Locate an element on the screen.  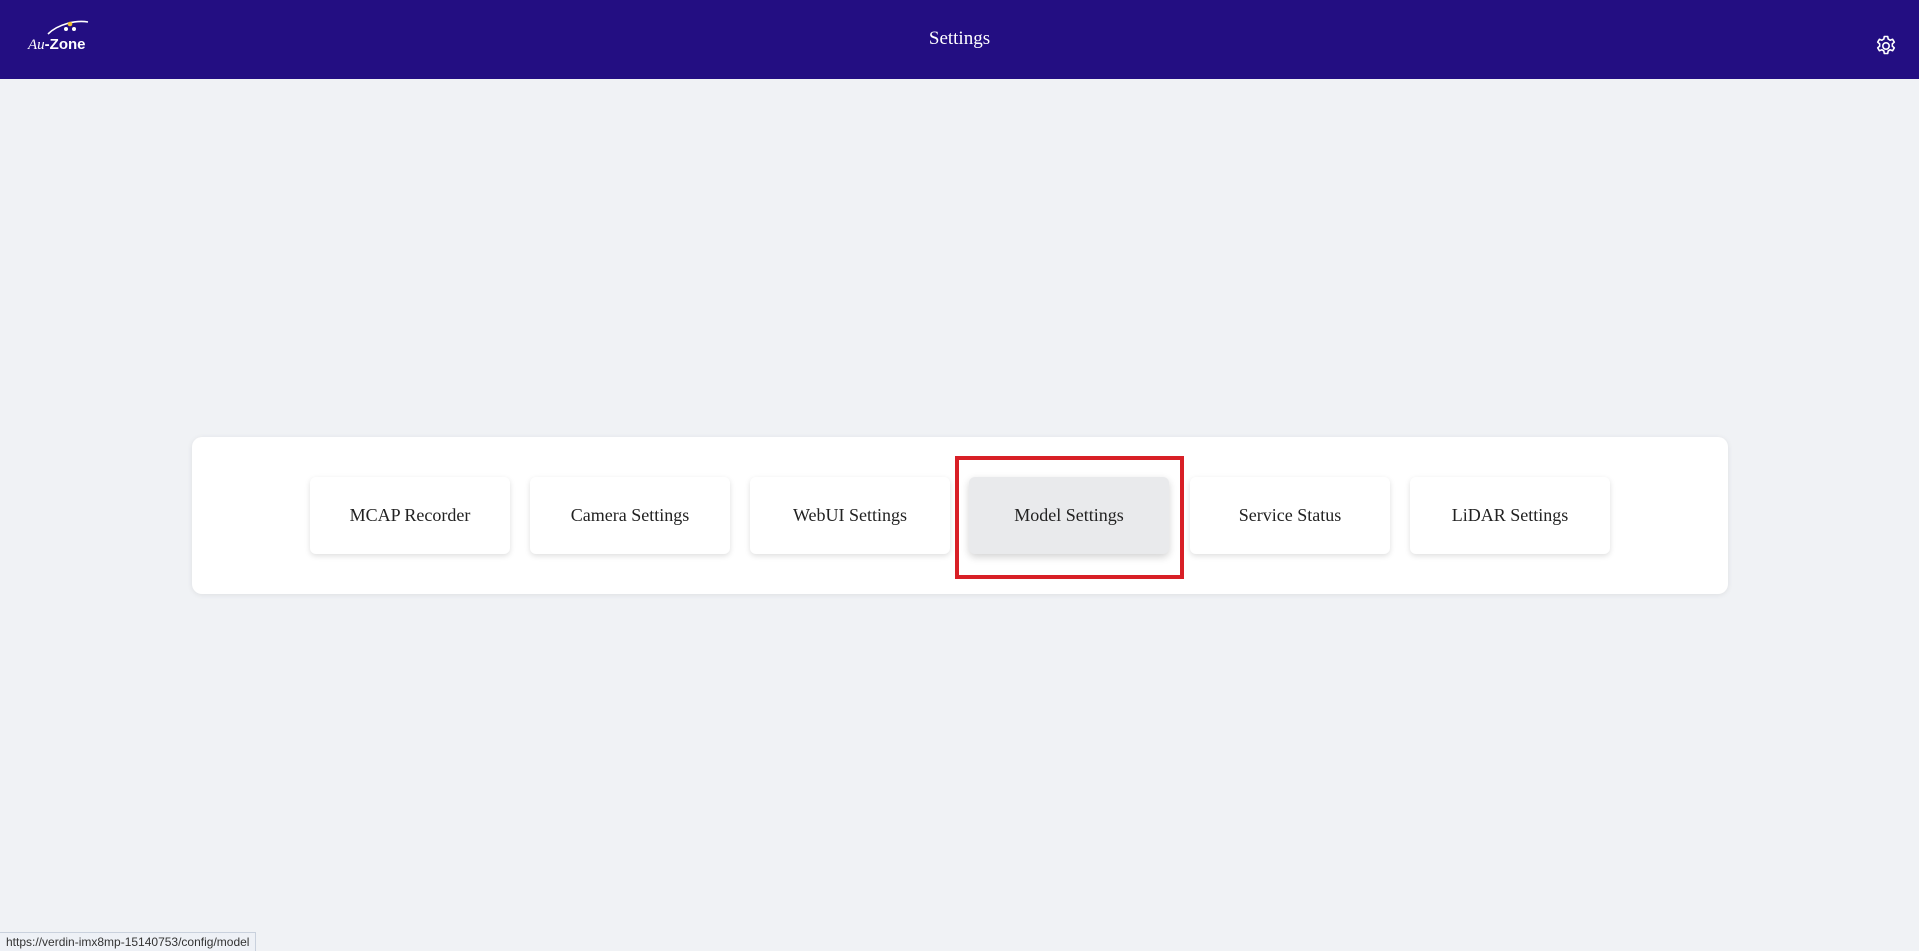
page-title: Settings is located at coordinates (959, 38).